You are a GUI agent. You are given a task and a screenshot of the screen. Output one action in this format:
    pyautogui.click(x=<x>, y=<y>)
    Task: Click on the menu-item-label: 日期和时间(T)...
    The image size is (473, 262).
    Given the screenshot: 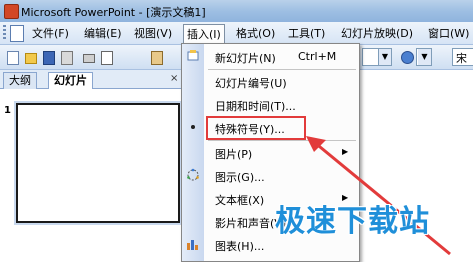 What is the action you would take?
    pyautogui.click(x=255, y=106)
    